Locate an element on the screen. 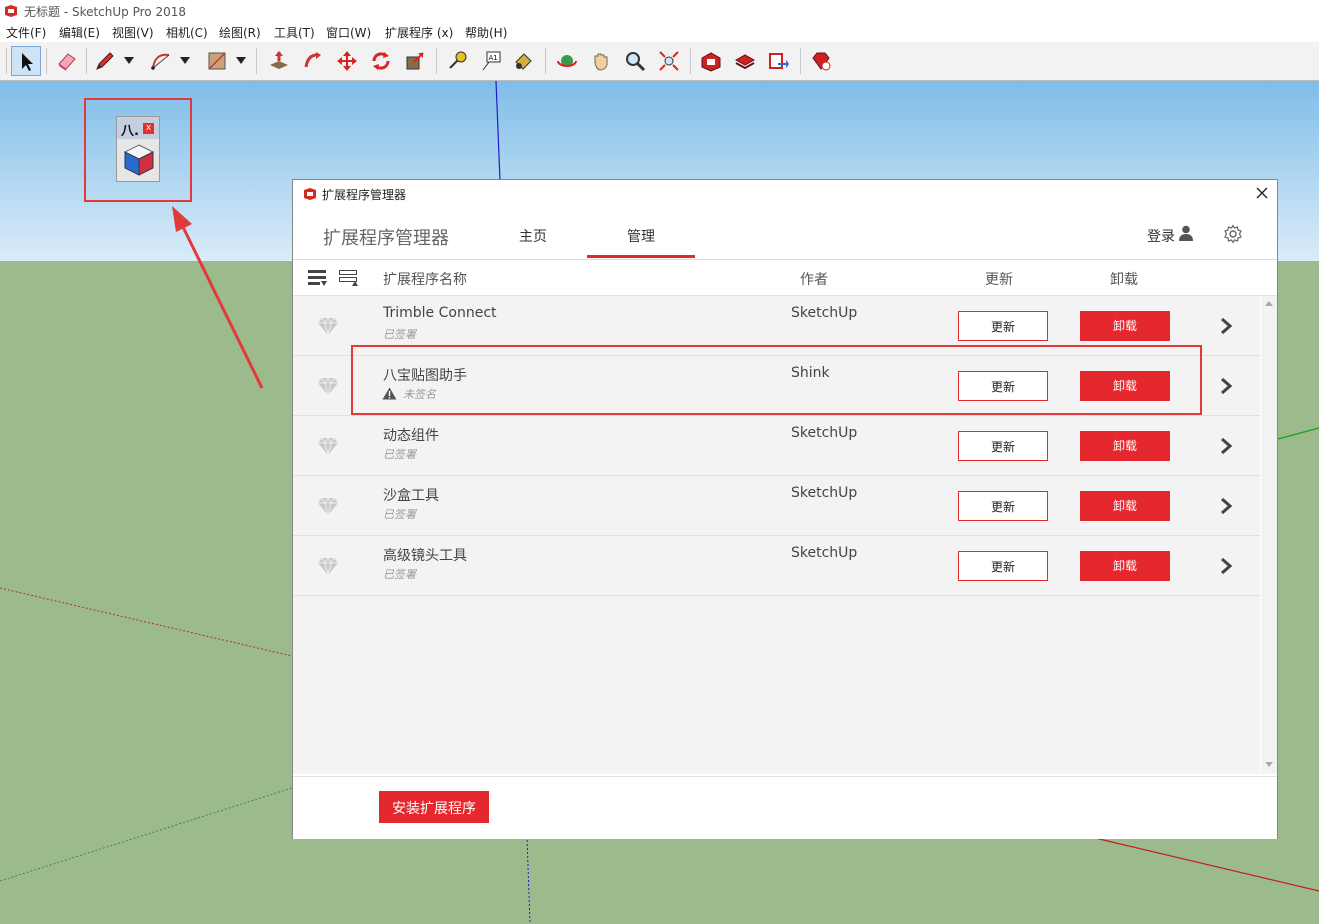 The height and width of the screenshot is (924, 1319). orbit-tool-button is located at coordinates (567, 61).